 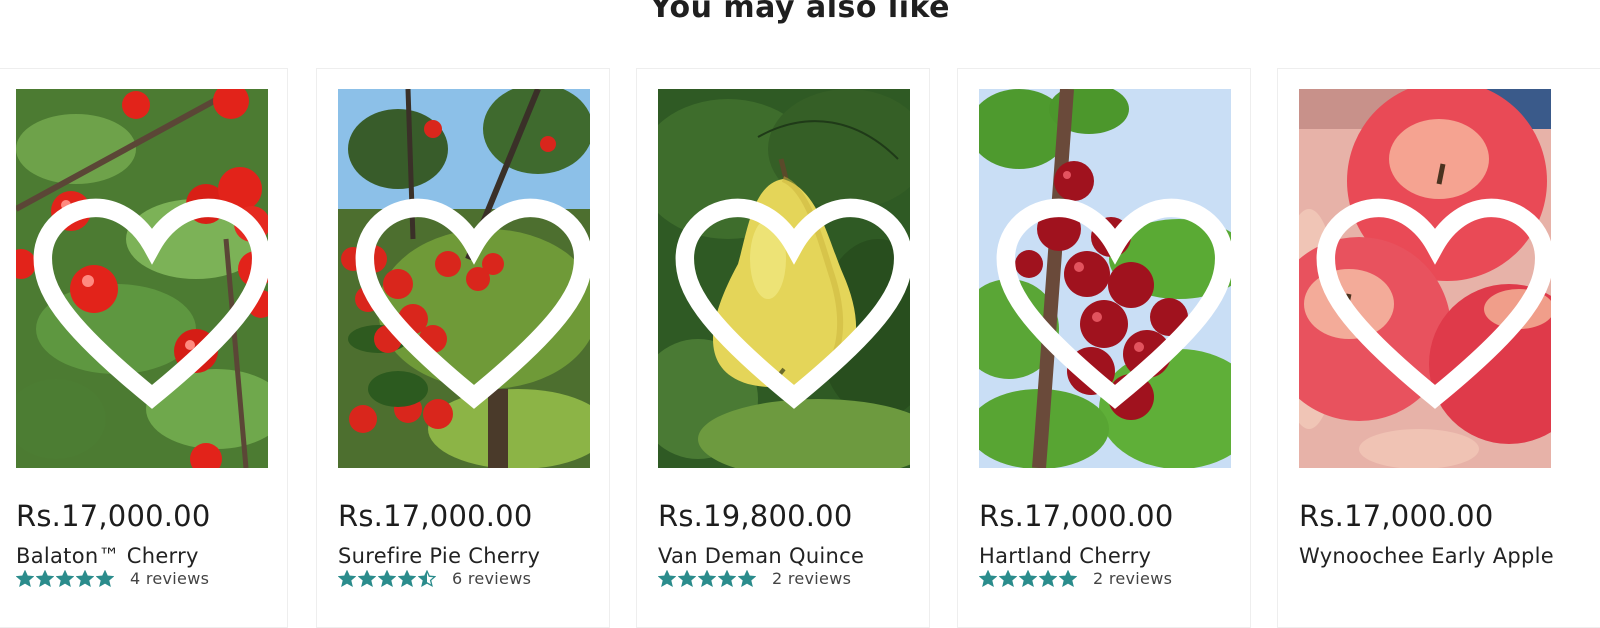 I want to click on product-title: Balaton™ Cherry, so click(x=146, y=556).